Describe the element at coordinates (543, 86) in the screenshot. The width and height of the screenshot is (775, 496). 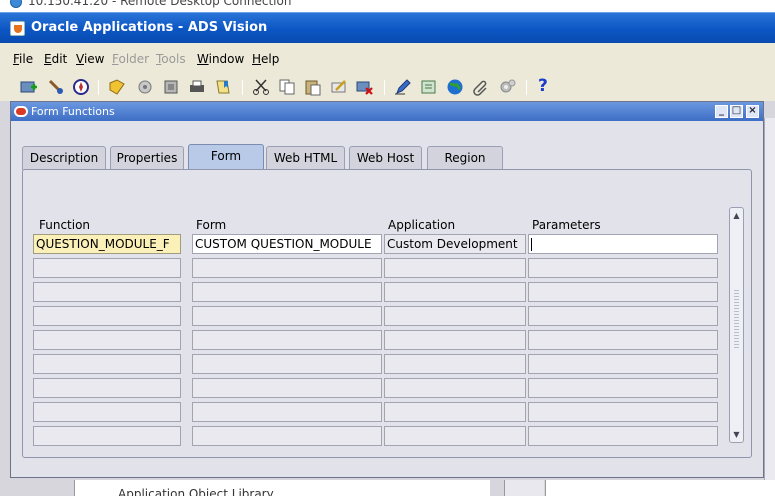
I see `help-icon: ?` at that location.